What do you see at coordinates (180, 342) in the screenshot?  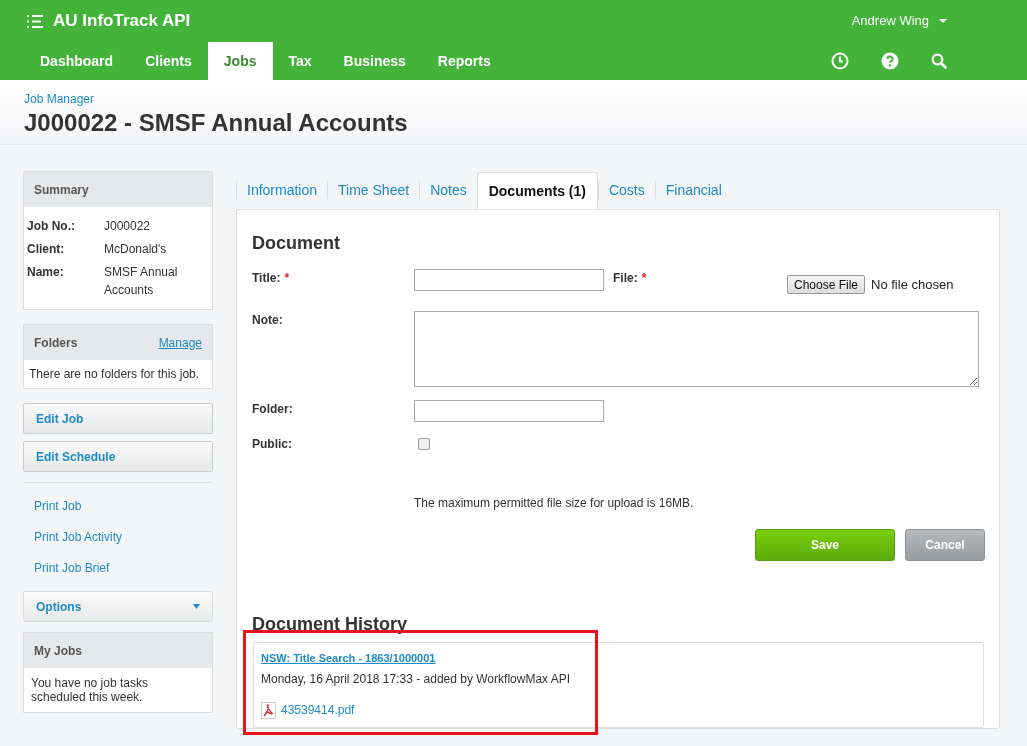 I see `manage-link: Manage` at bounding box center [180, 342].